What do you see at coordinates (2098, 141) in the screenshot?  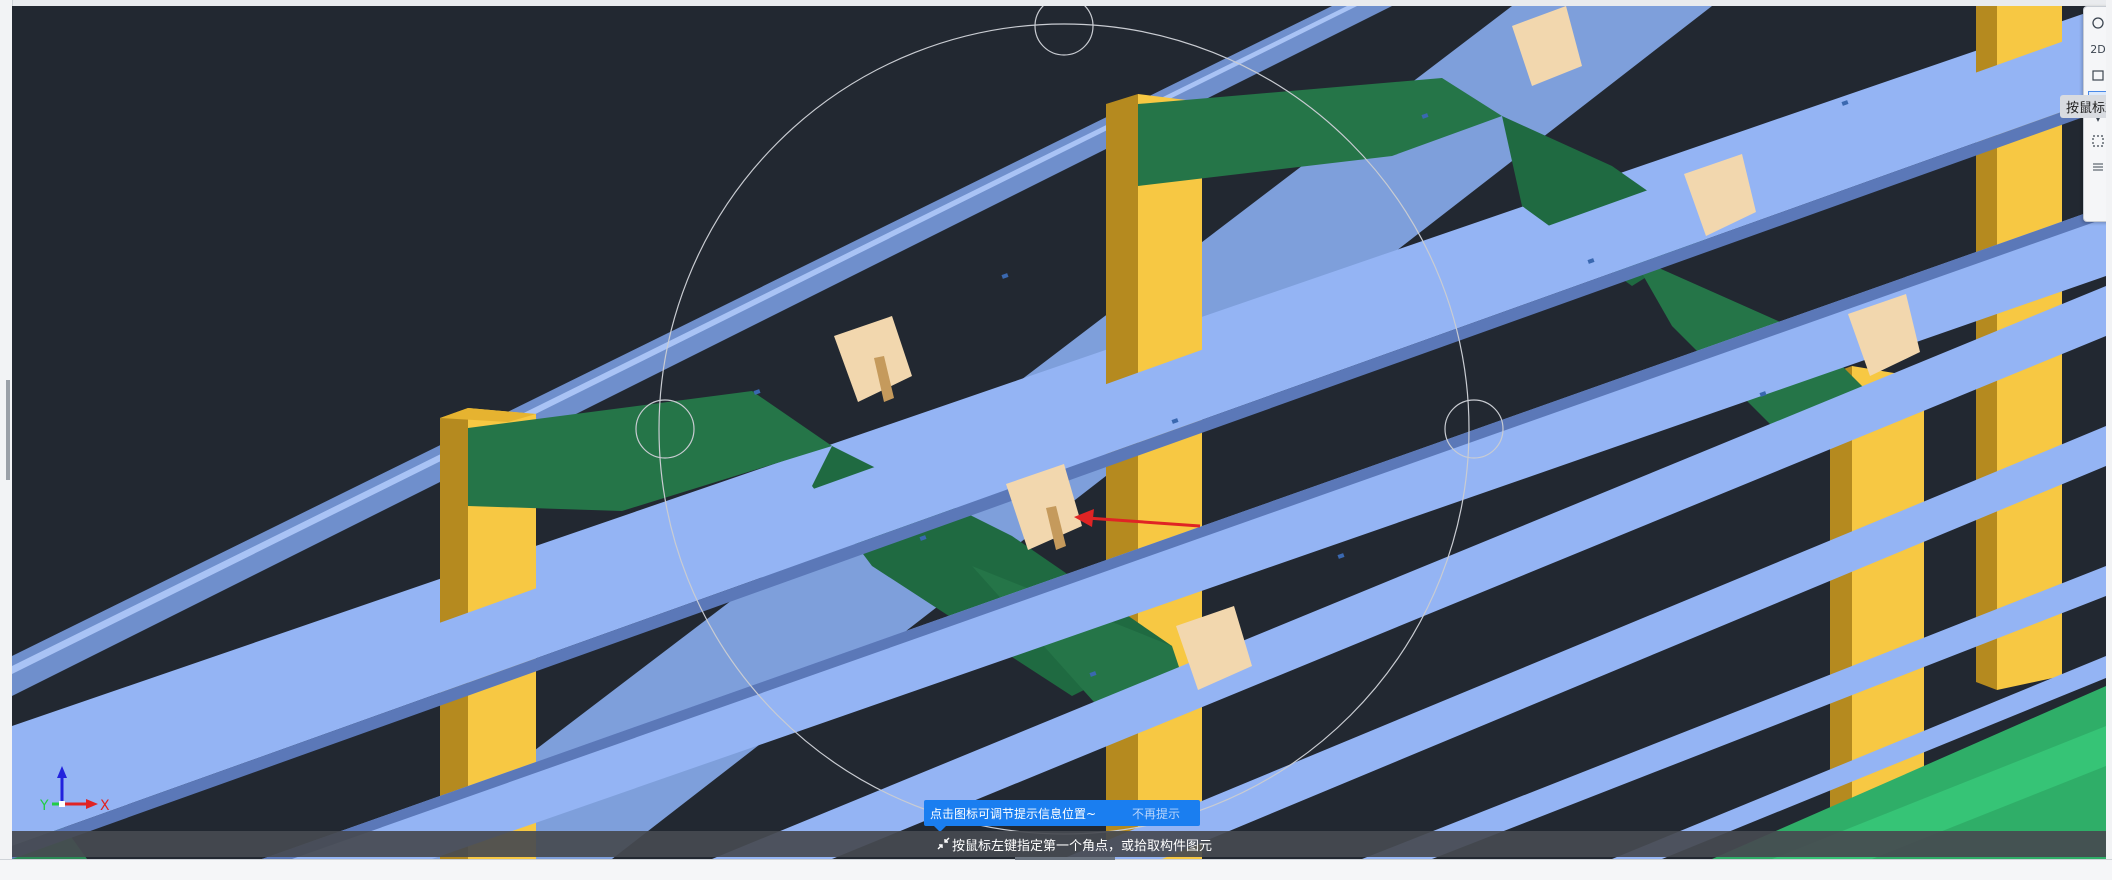 I see `region-select-icon` at bounding box center [2098, 141].